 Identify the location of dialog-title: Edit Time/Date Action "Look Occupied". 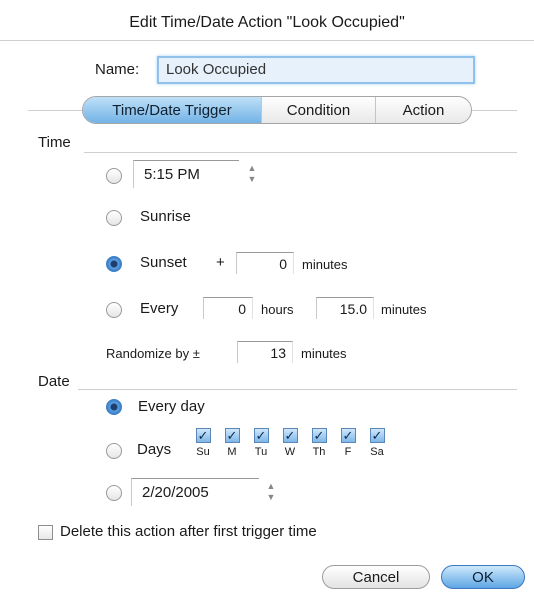
(267, 22).